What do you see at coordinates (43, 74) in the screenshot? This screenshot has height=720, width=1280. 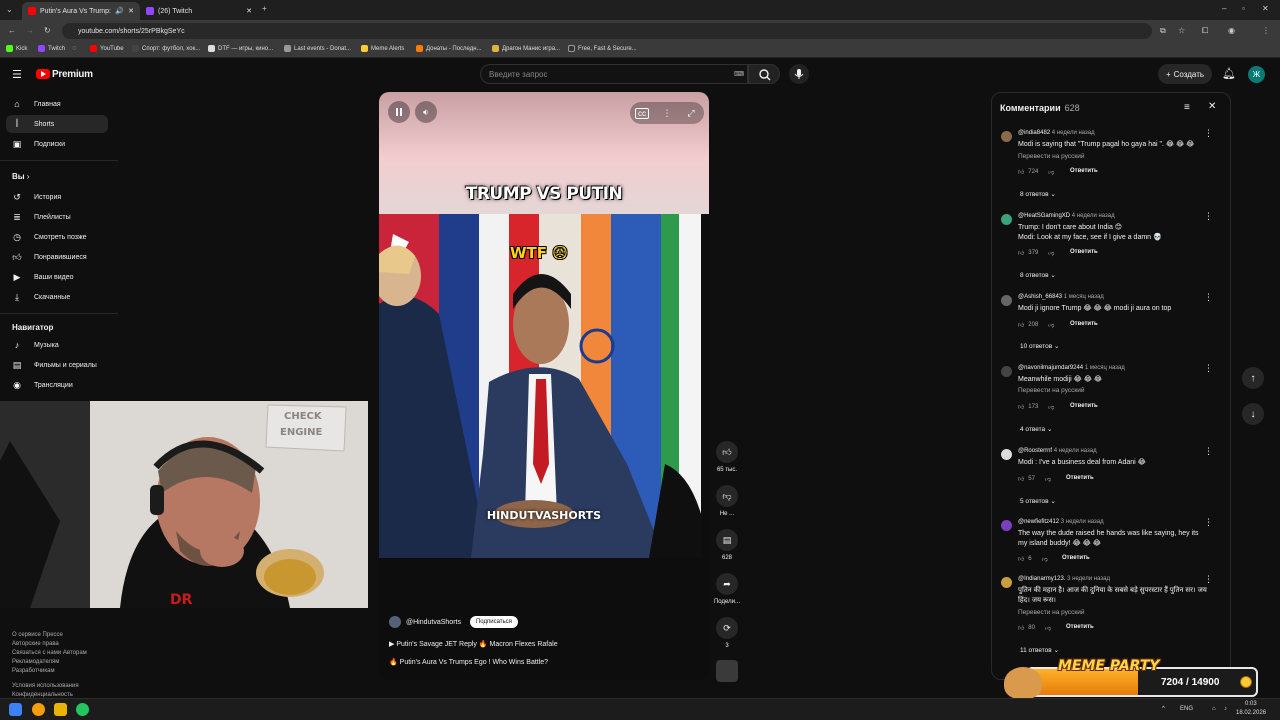 I see `youtube-logo-icon` at bounding box center [43, 74].